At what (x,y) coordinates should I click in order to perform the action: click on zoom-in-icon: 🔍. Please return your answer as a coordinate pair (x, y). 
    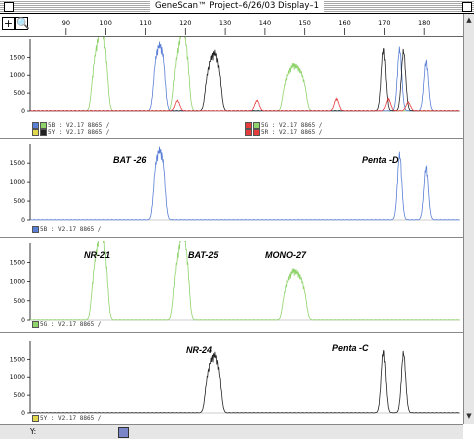
    Looking at the image, I should click on (22, 23).